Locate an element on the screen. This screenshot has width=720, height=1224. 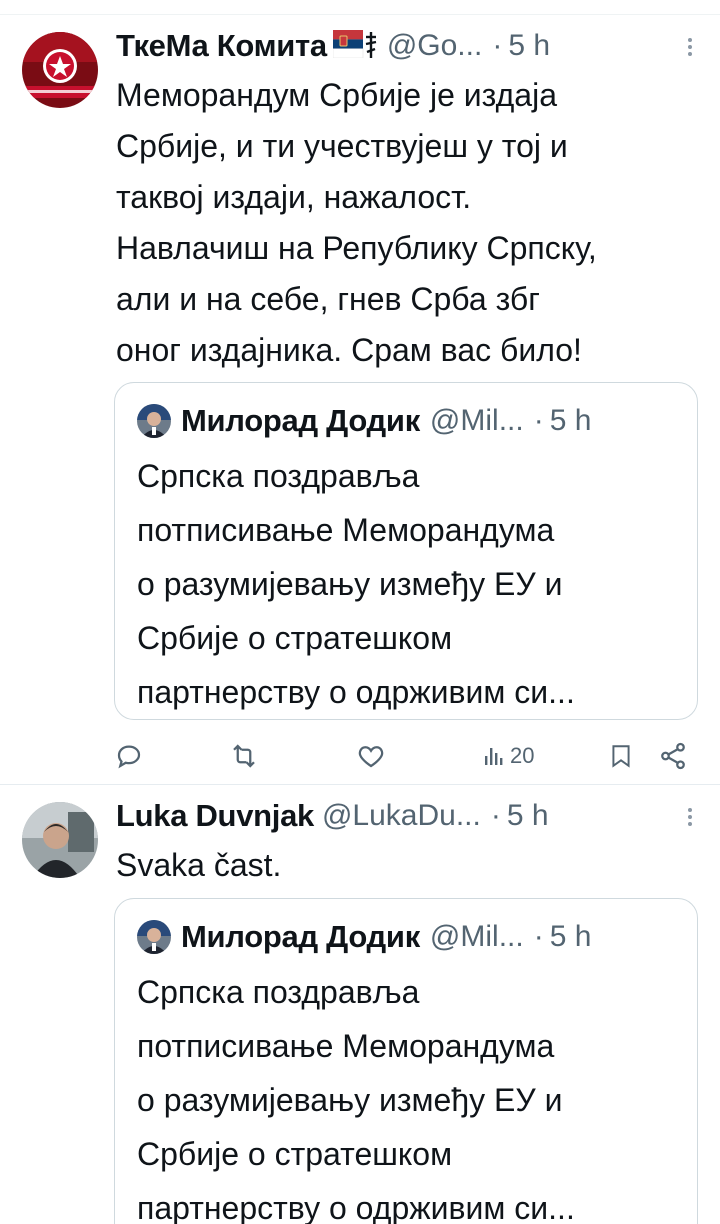
tweet-header: ТкеМа Комита @Go... · 5 h is located at coordinates (405, 46).